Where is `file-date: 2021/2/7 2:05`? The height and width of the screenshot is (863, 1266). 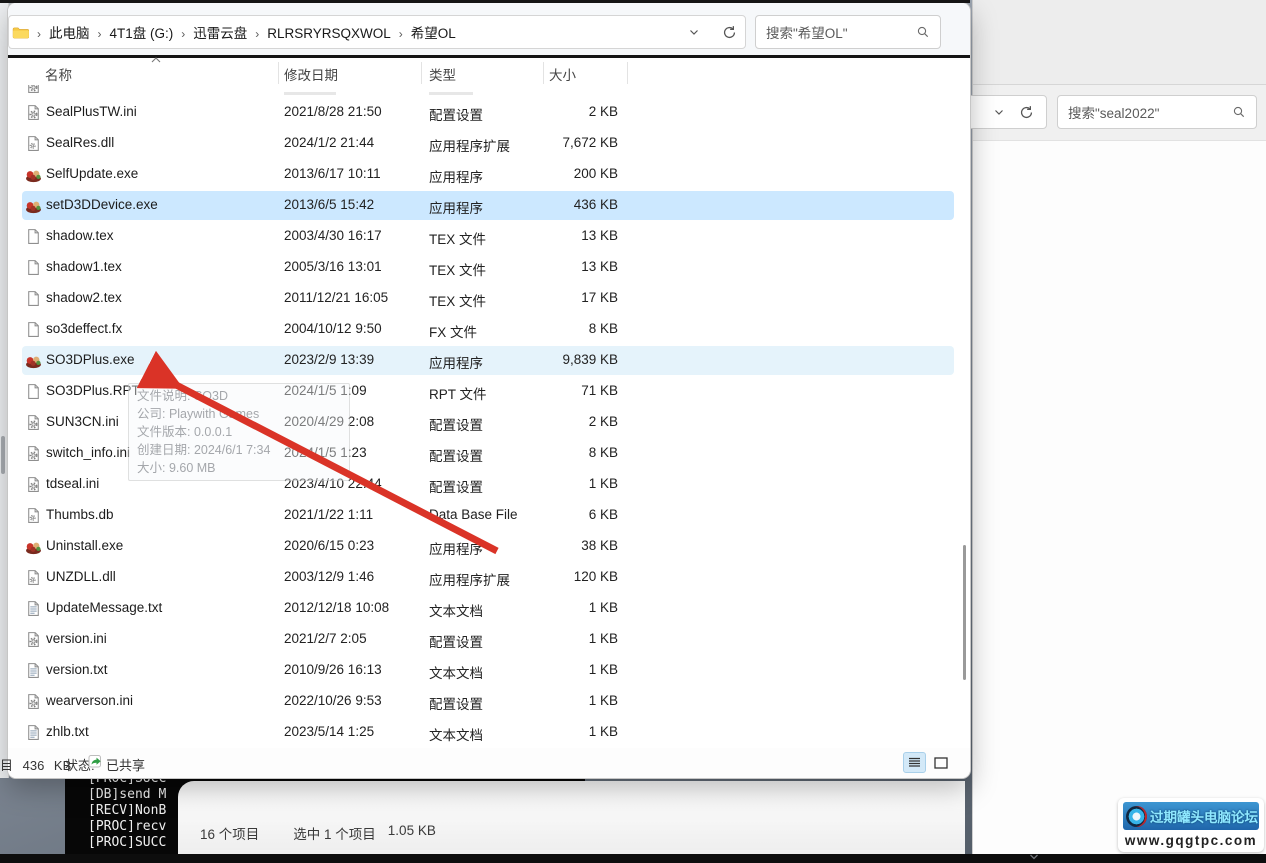 file-date: 2021/2/7 2:05 is located at coordinates (325, 638).